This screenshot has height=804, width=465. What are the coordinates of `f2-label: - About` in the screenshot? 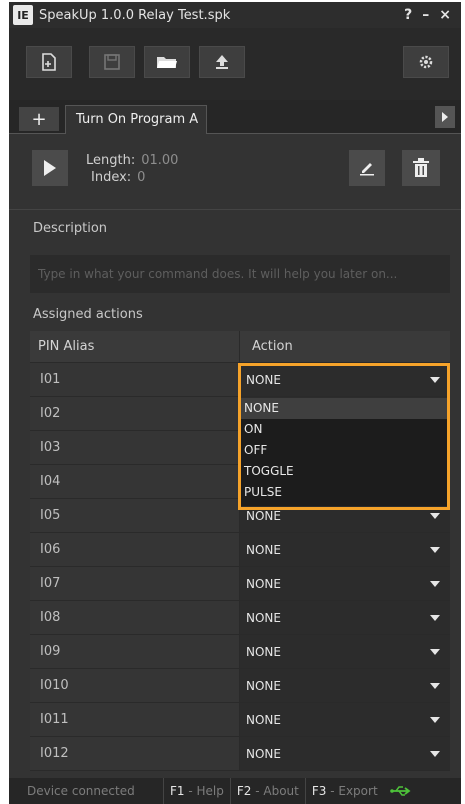 It's located at (275, 791).